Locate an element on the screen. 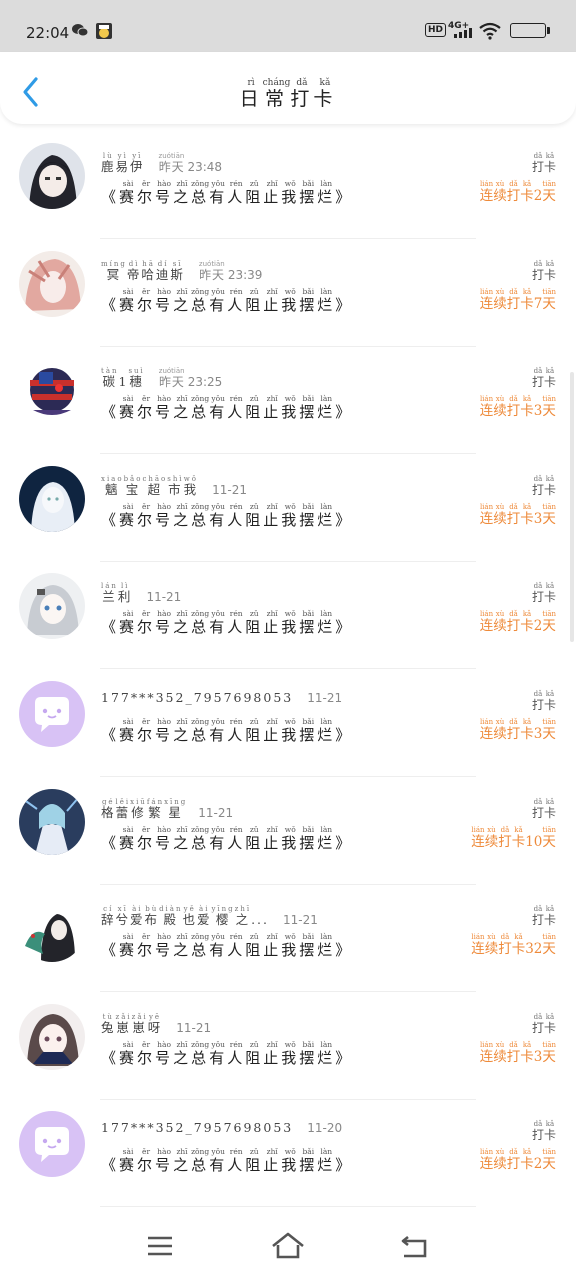  streak-char: 连lián is located at coordinates (486, 514).